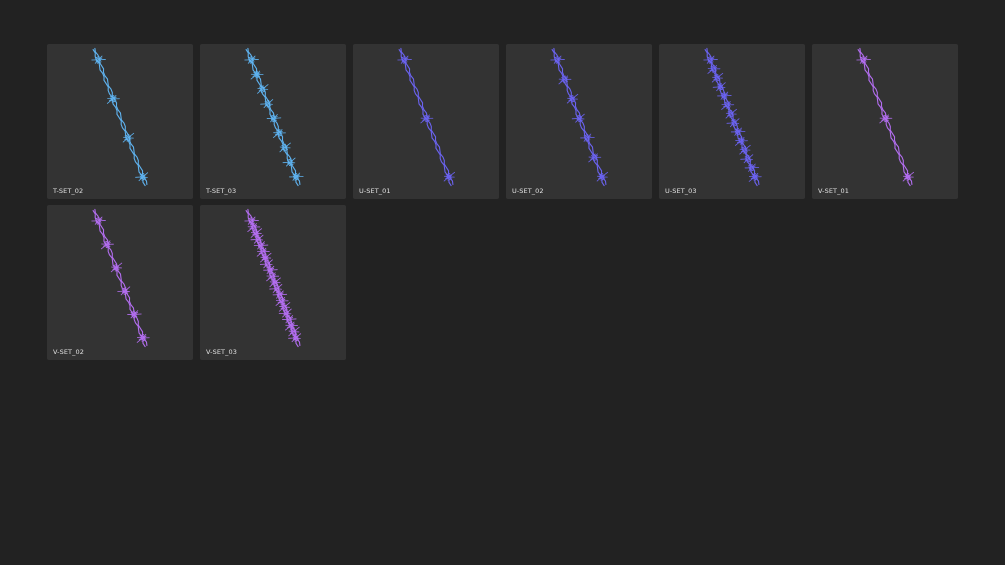 This screenshot has height=565, width=1005. I want to click on asset-tile-label: T-SET_02, so click(68, 191).